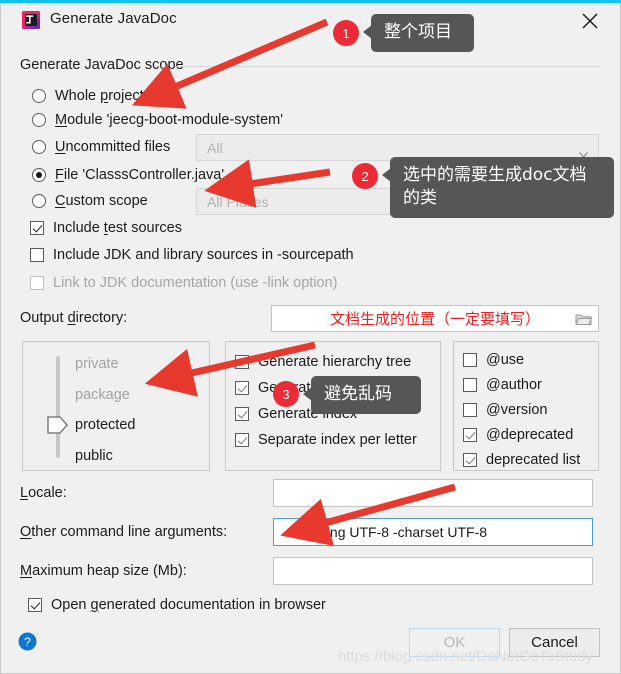  Describe the element at coordinates (498, 187) in the screenshot. I see `annotation-tooltip-2: 选中的需要生成doc文档的类` at that location.